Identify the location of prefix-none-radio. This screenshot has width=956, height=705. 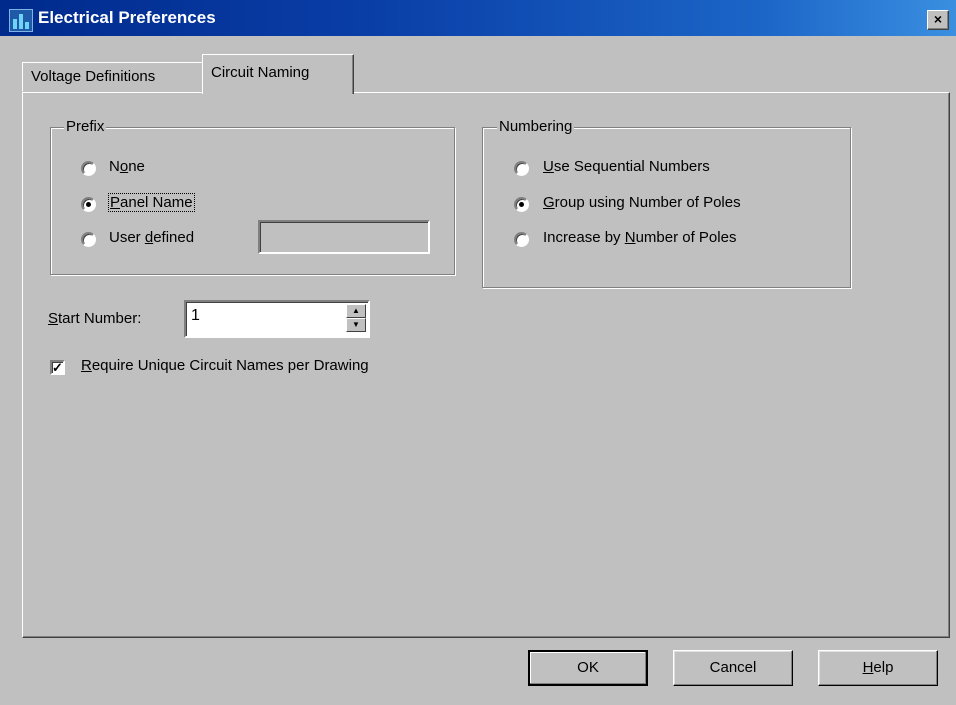
(88, 168).